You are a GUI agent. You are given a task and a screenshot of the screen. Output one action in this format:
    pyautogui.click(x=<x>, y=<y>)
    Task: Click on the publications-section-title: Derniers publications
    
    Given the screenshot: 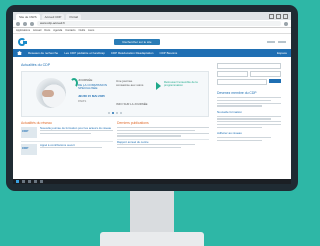 What is the action you would take?
    pyautogui.click(x=133, y=123)
    